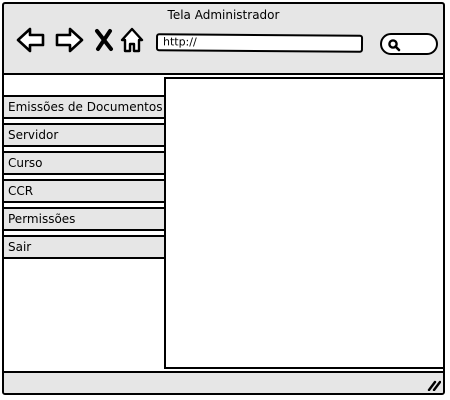 The image size is (450, 400). I want to click on sidebar-item-emissoes-de-documentos: Emissões de Documentos, so click(85, 107).